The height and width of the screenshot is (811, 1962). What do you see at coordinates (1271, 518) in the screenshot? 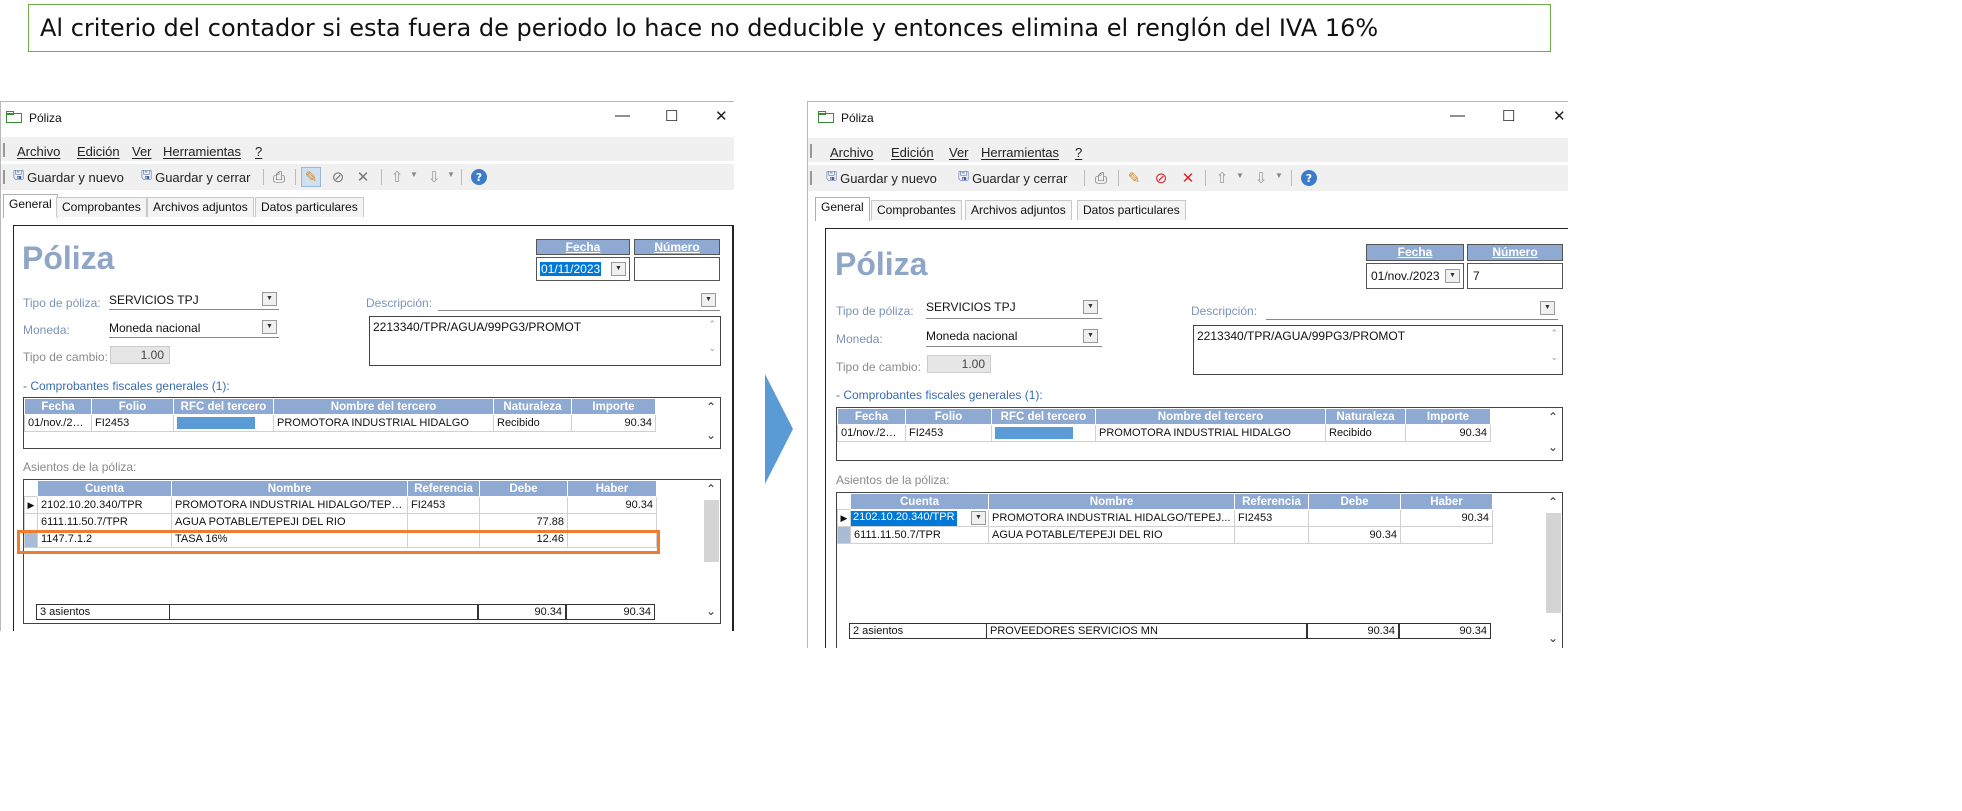
I see `cell-referencia: FI2453` at bounding box center [1271, 518].